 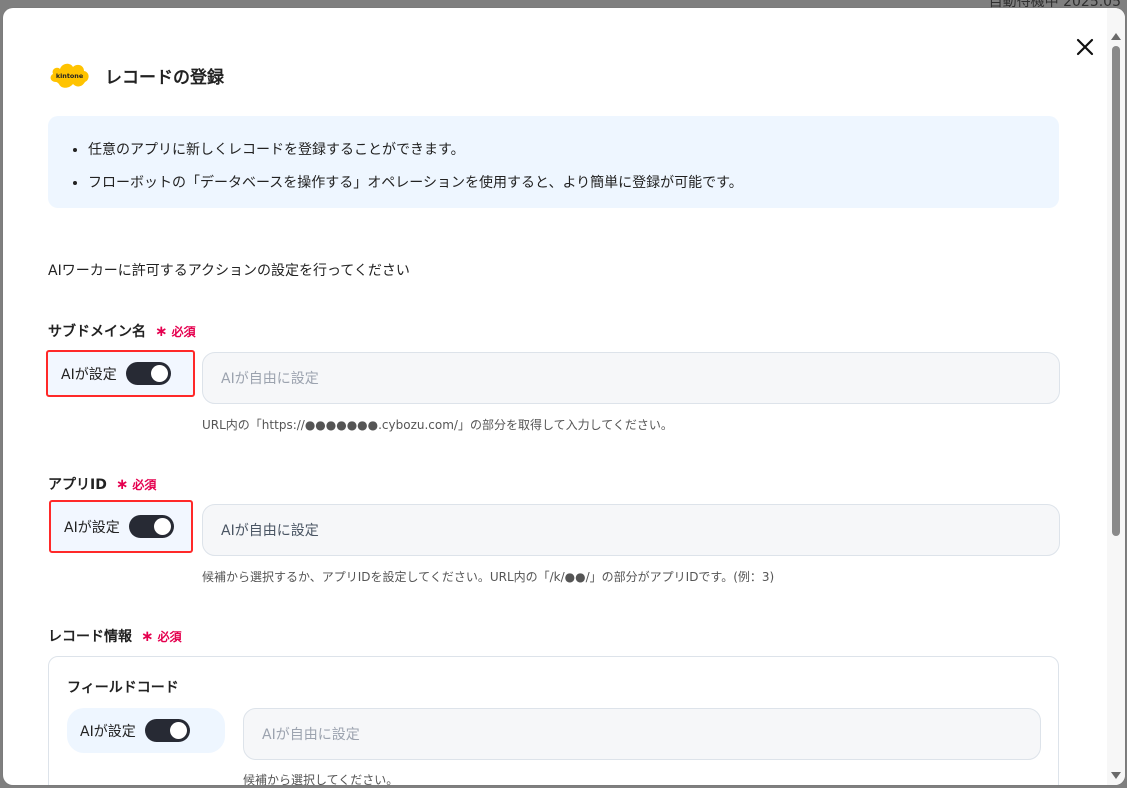 I want to click on kintone-logo-icon: kintone, so click(x=69, y=75).